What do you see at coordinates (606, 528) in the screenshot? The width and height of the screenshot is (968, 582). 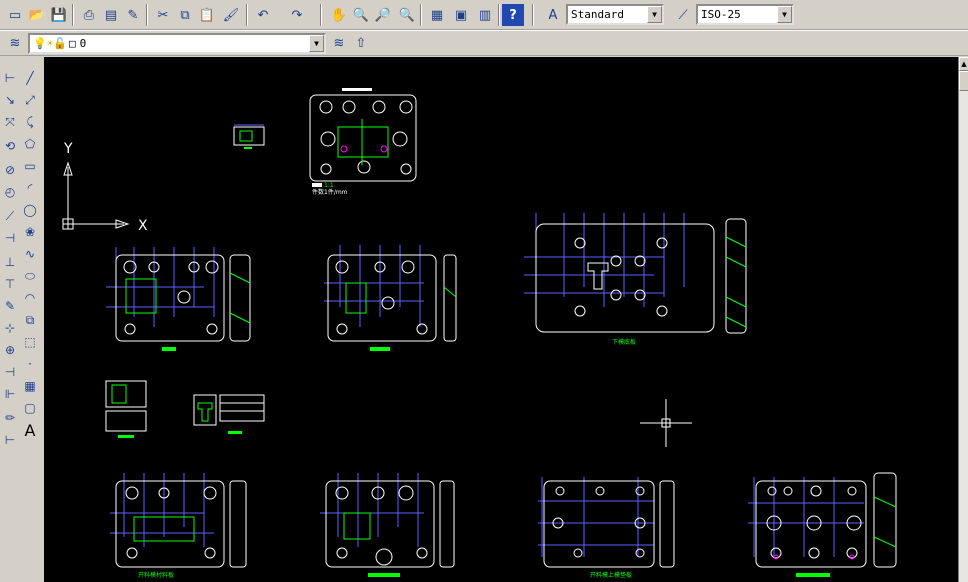 I see `plate-drawing-5: 开料模上模垫板` at bounding box center [606, 528].